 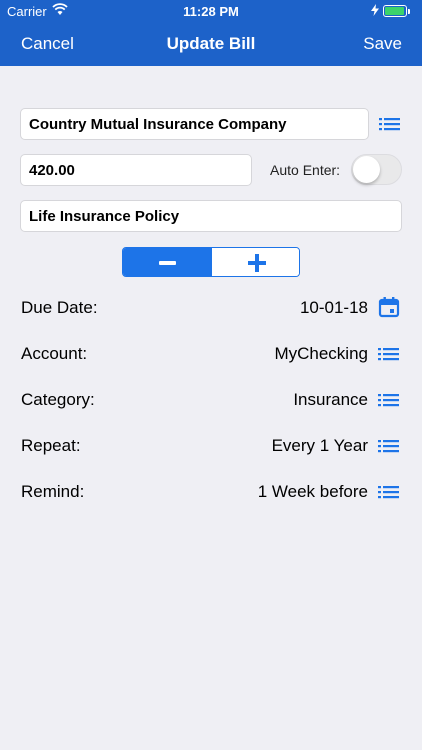 I want to click on due-date-row: Due Date: 10-01-18, so click(x=211, y=308).